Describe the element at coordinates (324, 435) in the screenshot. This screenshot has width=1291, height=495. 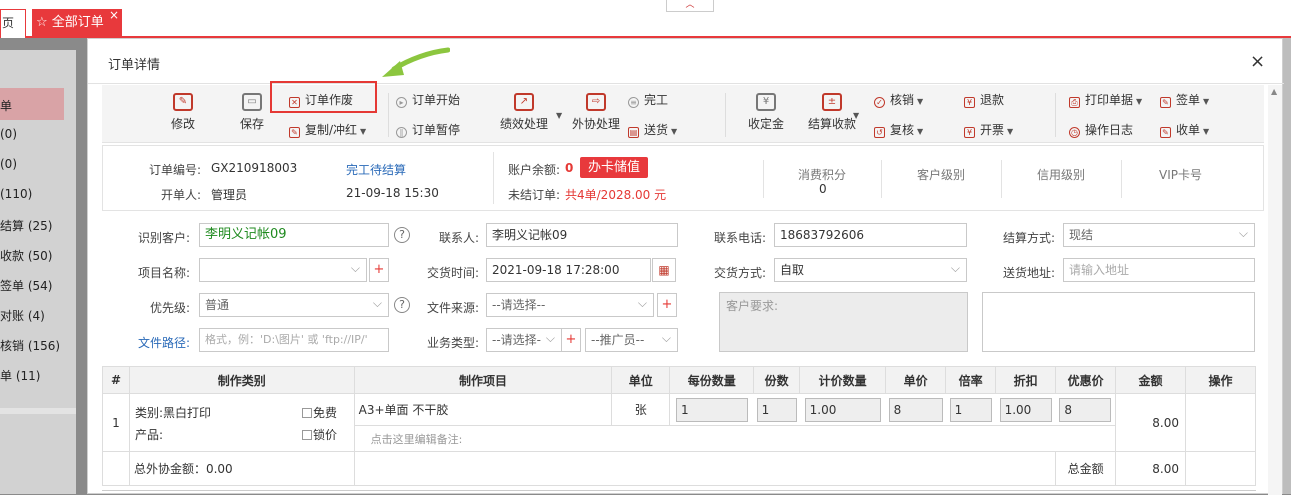
I see `lock-price-label: 锁价` at that location.